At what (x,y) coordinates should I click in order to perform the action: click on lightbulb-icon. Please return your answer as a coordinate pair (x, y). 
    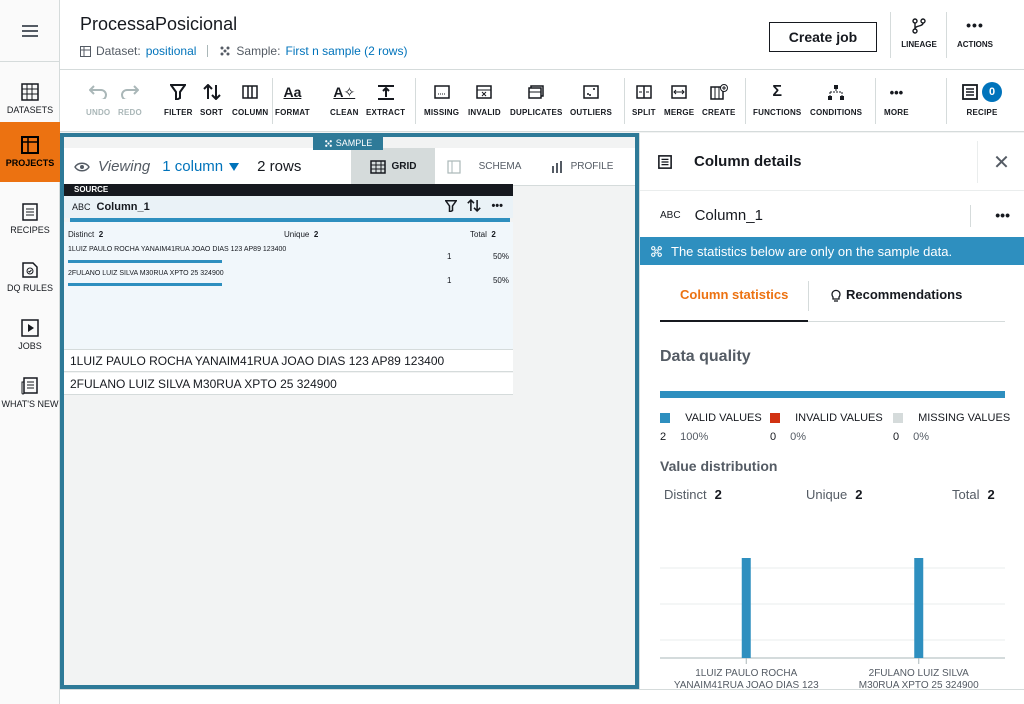
    Looking at the image, I should click on (836, 295).